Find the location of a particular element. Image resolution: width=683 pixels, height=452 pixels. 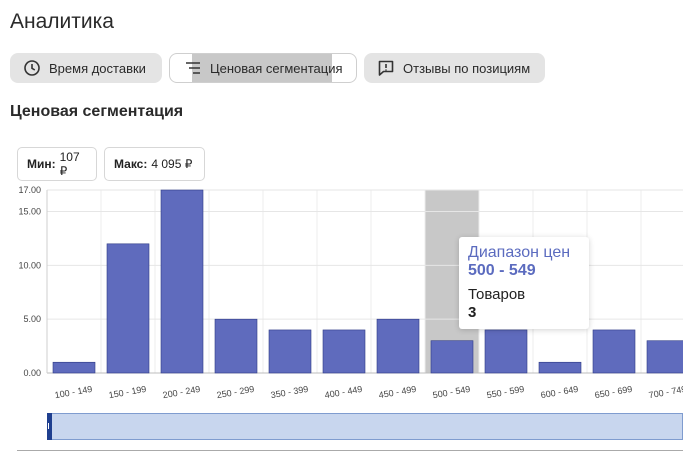

stat-min-price: Мин: 107 ₽ is located at coordinates (57, 164).